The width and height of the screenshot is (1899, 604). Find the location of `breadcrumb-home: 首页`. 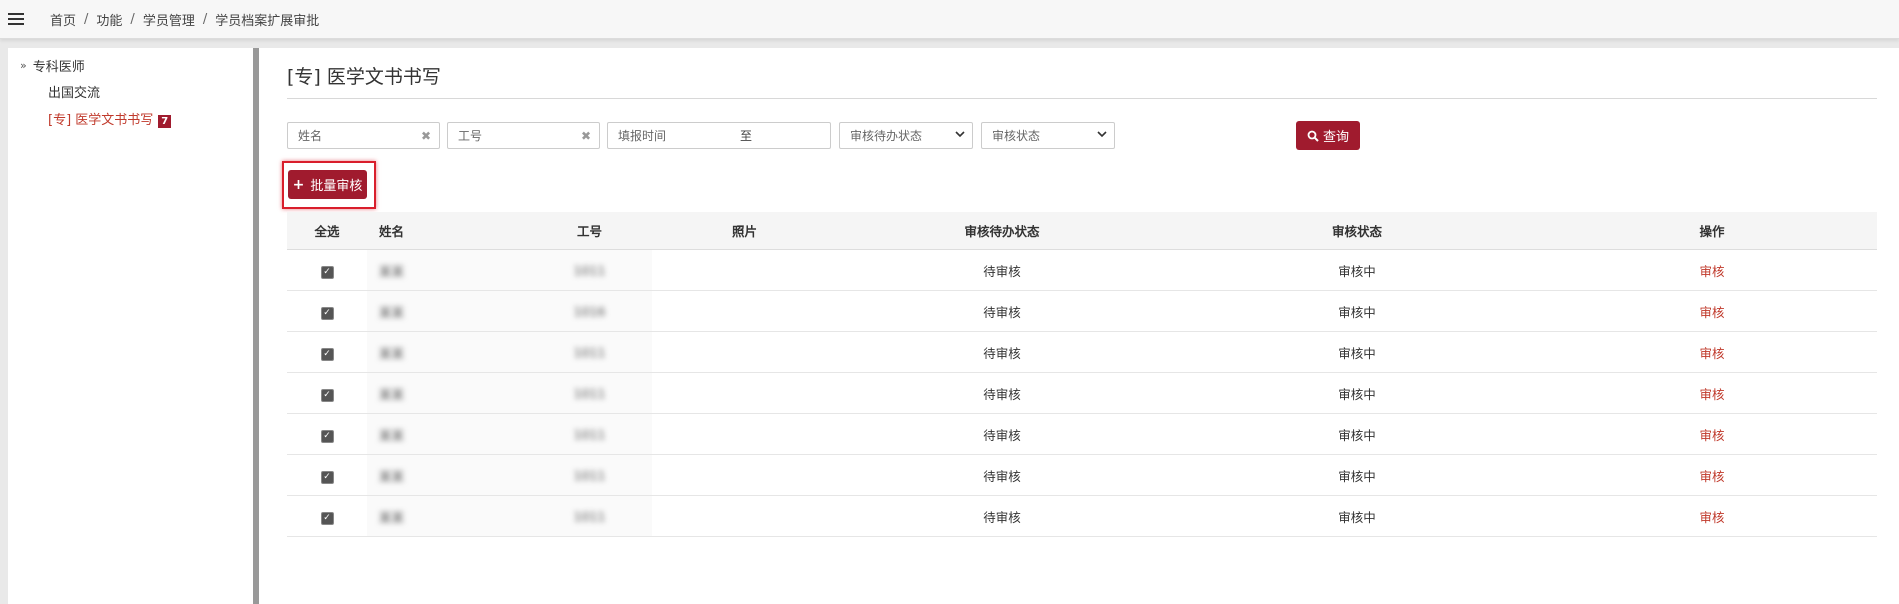

breadcrumb-home: 首页 is located at coordinates (63, 19).